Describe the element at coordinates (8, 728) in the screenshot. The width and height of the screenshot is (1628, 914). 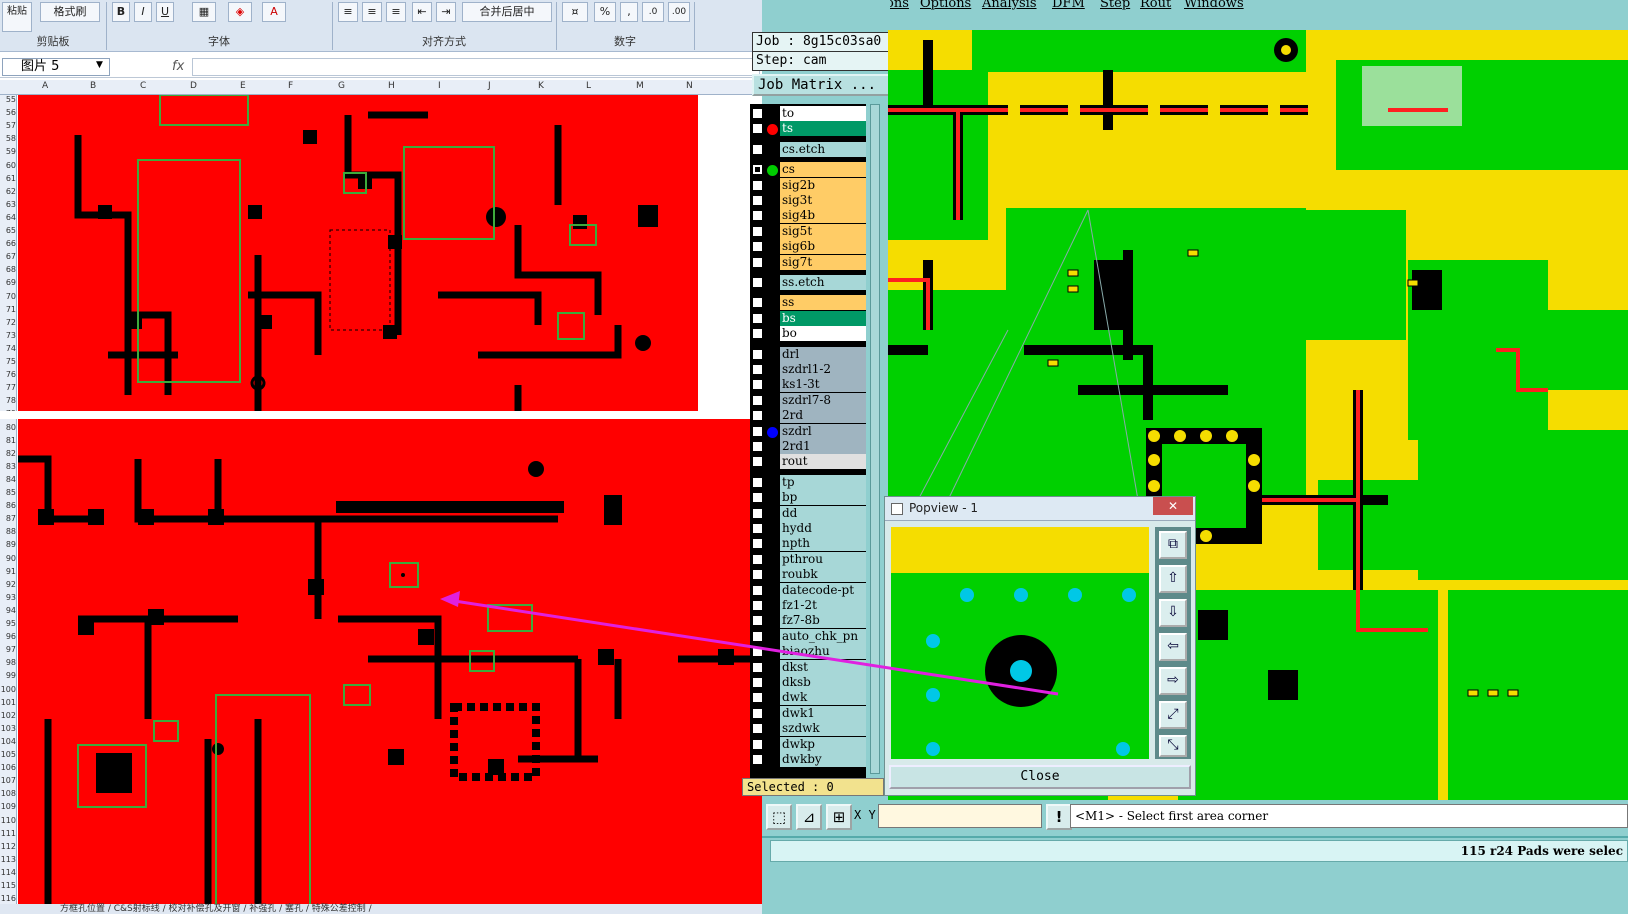
I see `row-header: 103` at that location.